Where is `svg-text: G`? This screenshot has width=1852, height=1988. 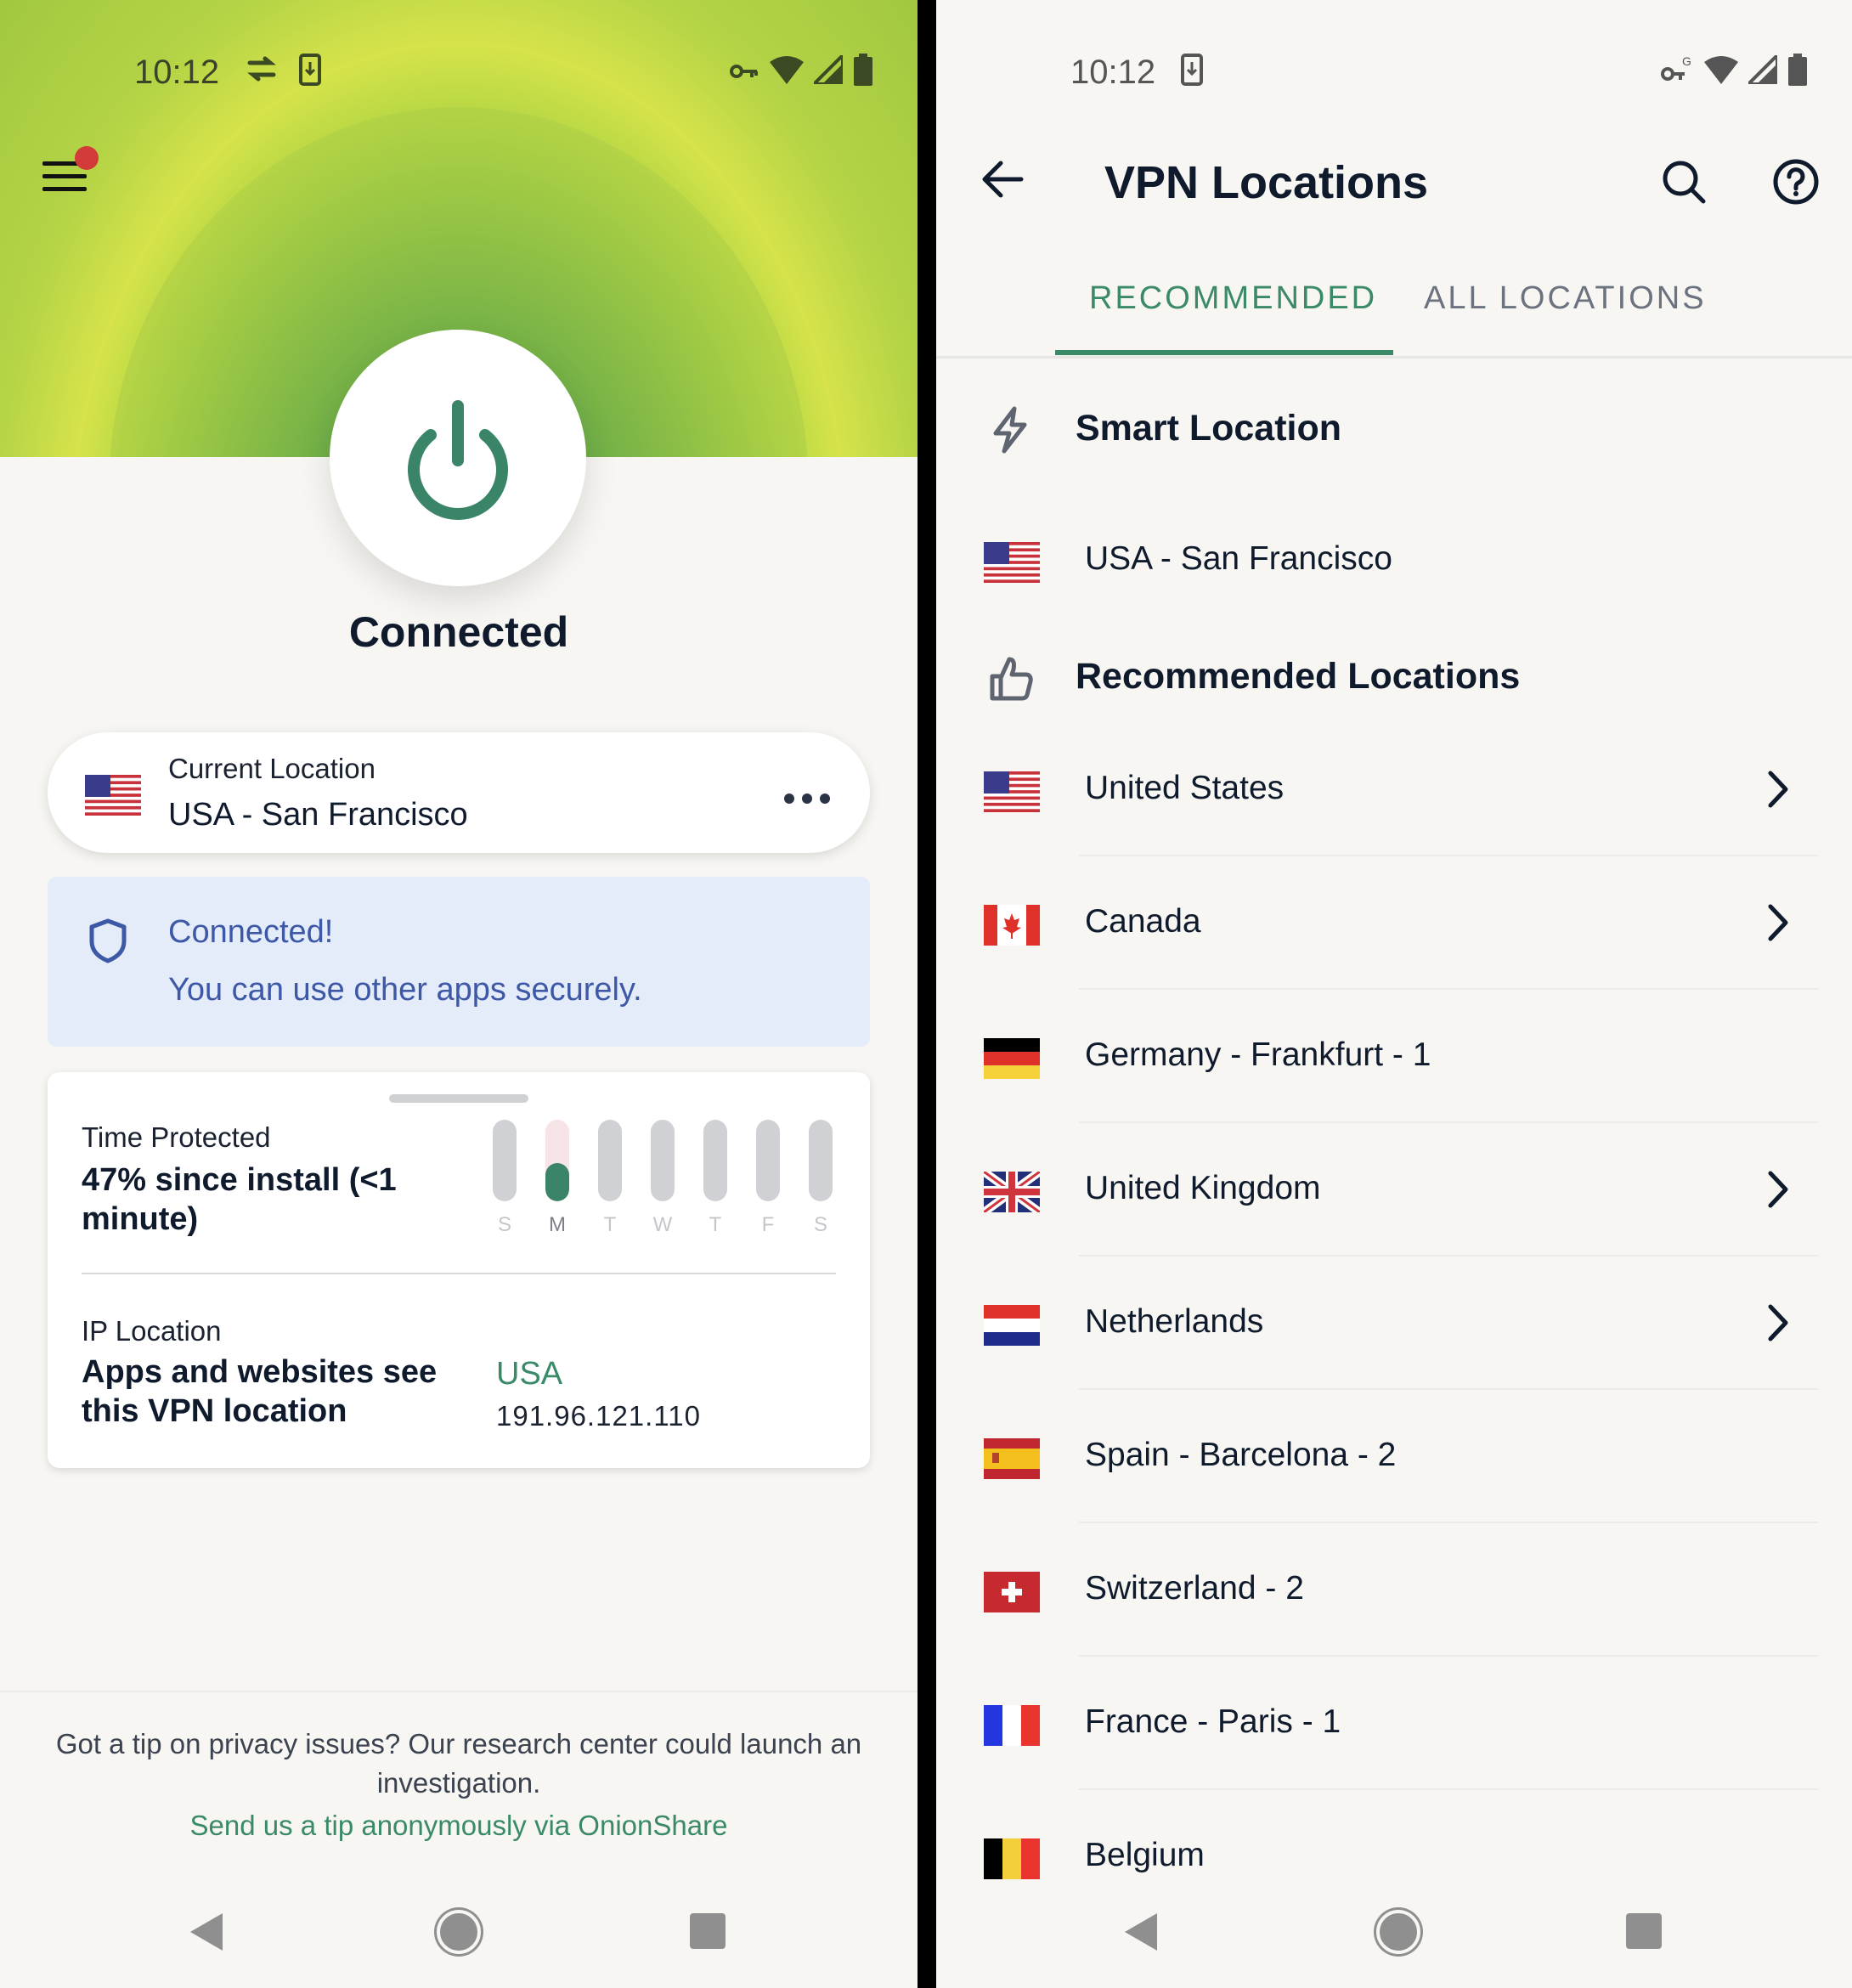 svg-text: G is located at coordinates (1686, 61).